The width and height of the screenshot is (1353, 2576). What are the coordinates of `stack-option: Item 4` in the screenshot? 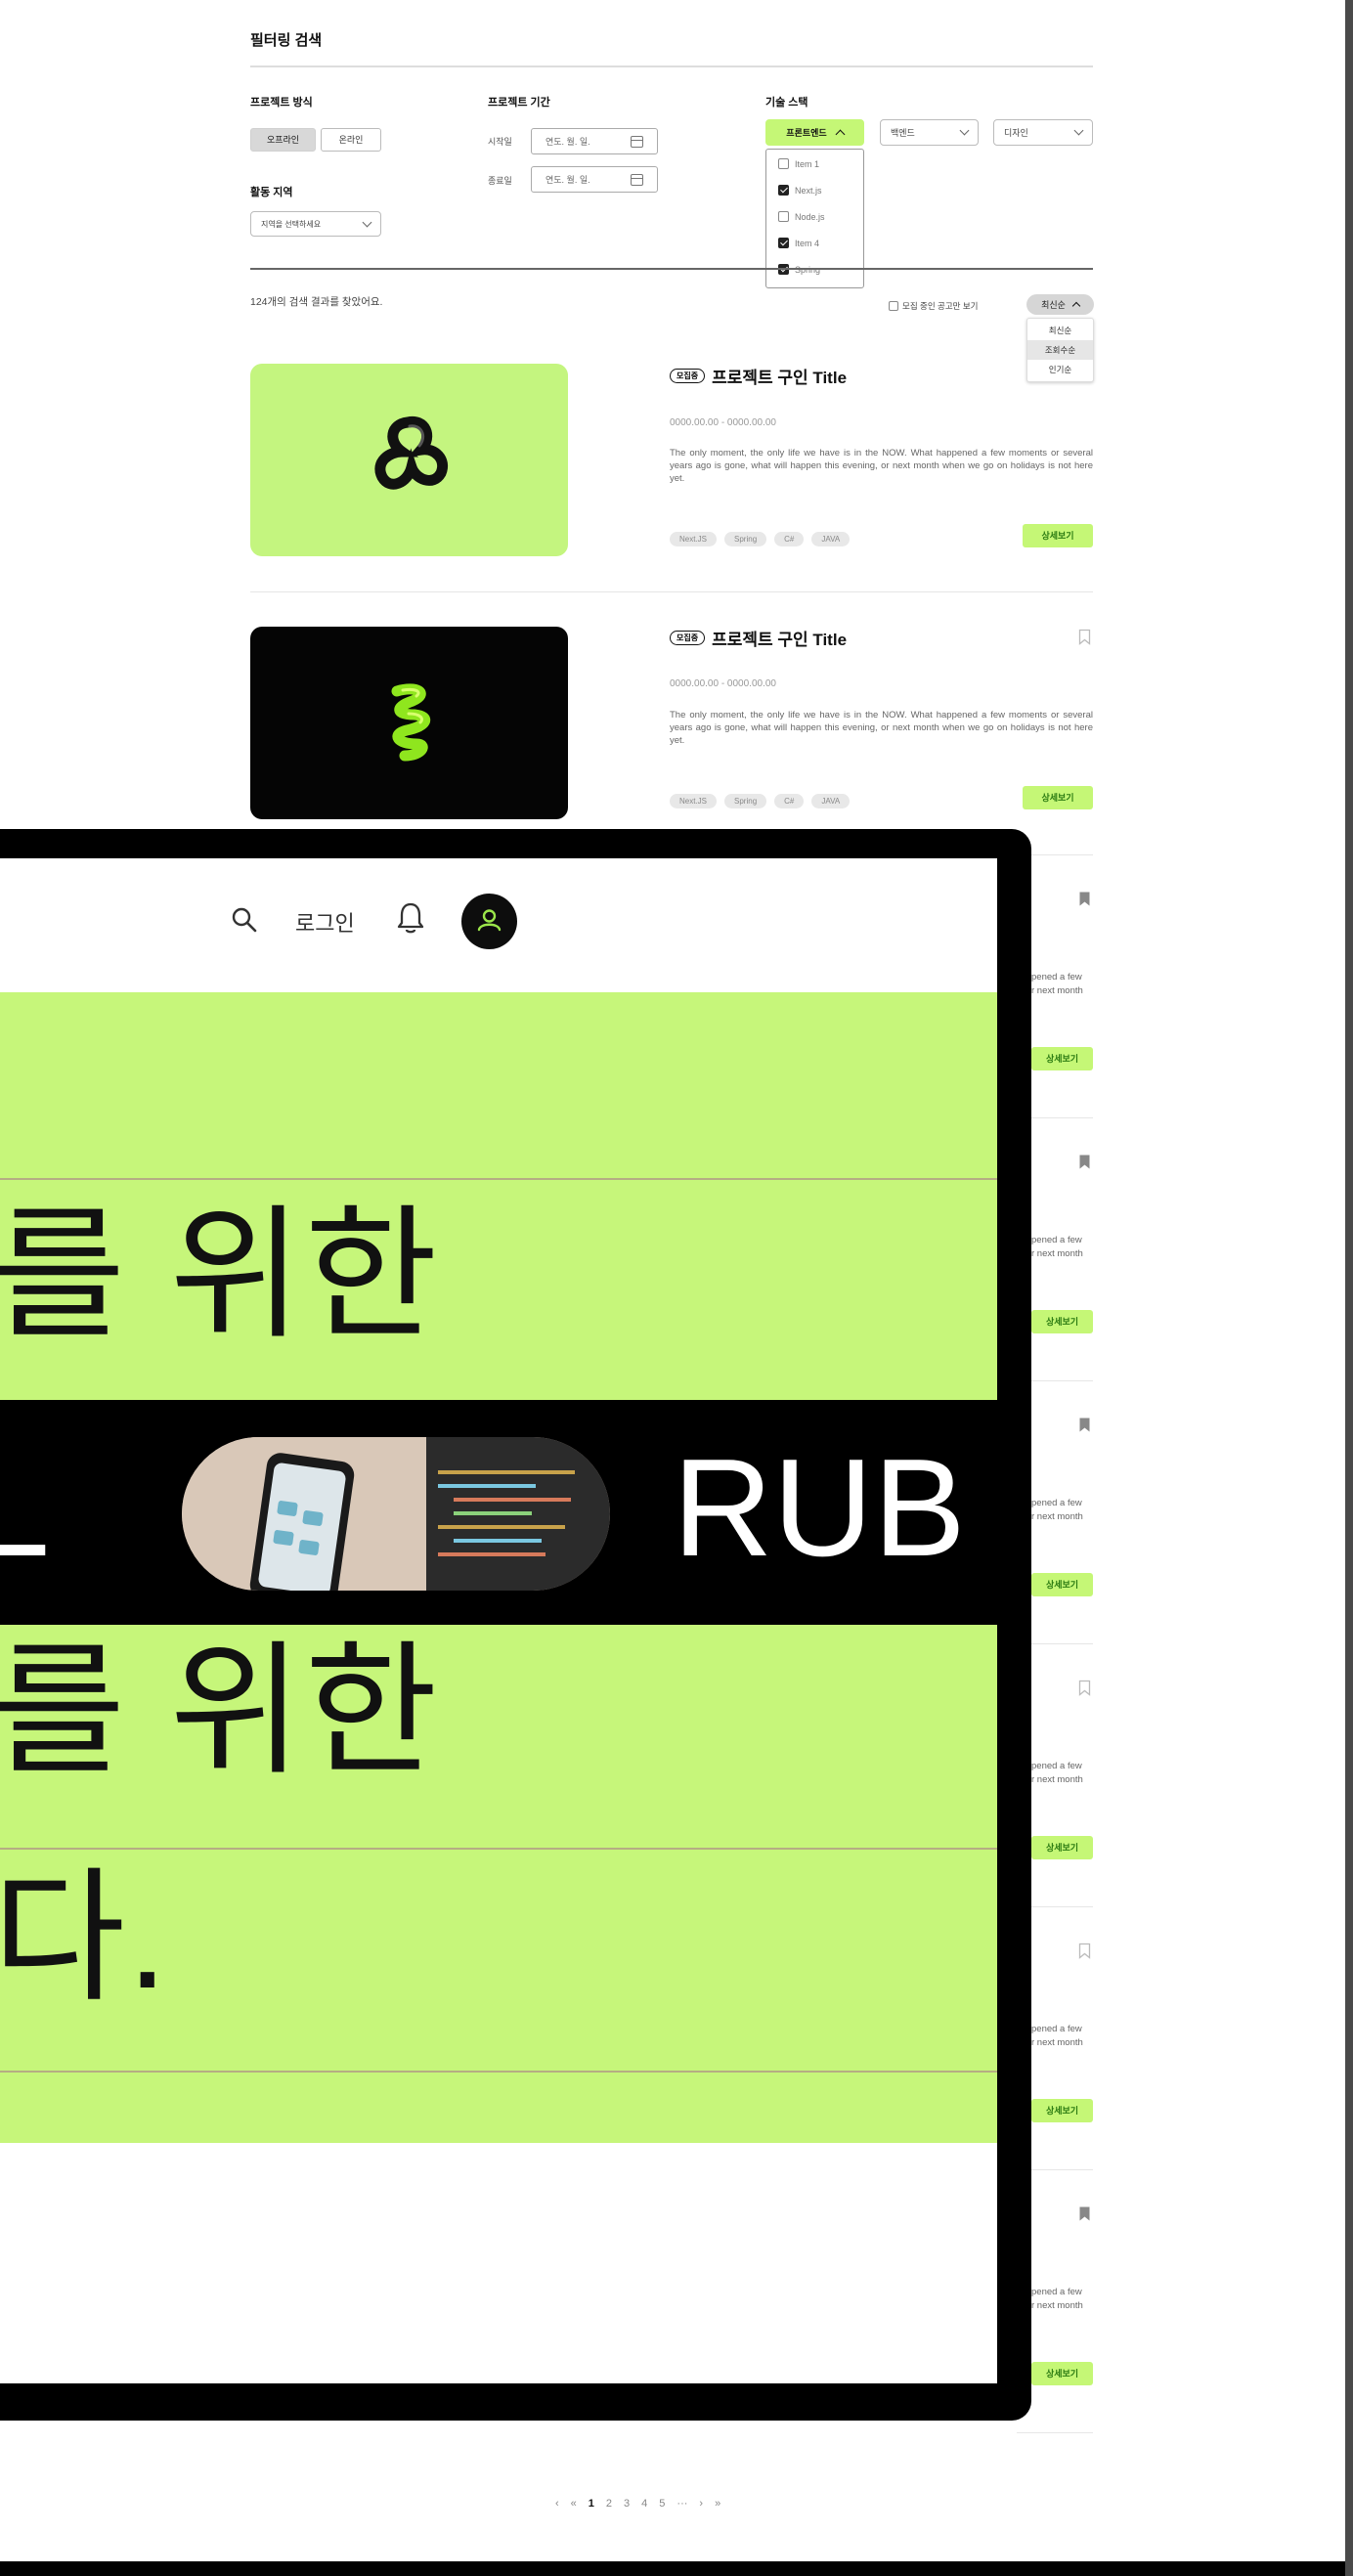 It's located at (799, 243).